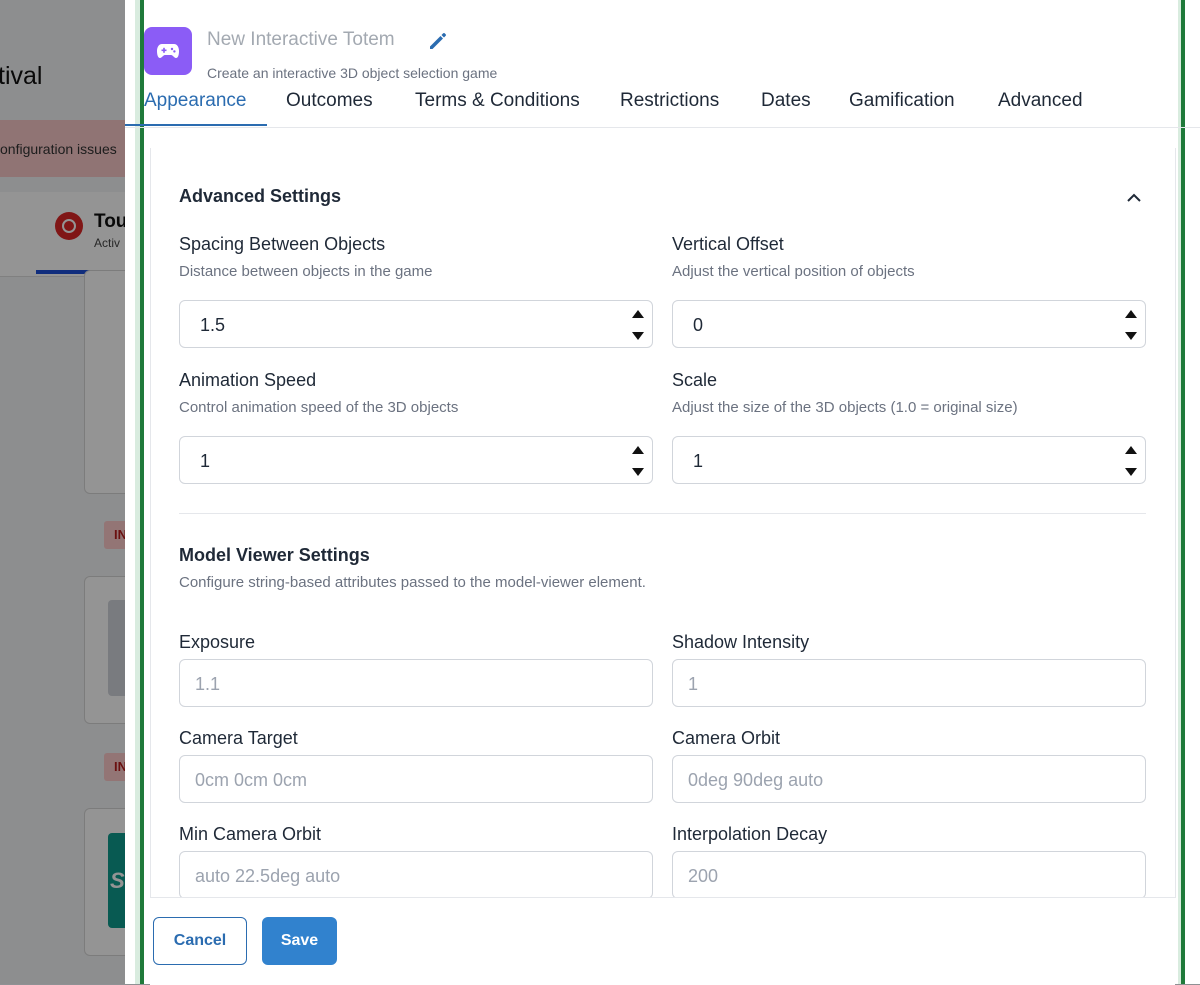  Describe the element at coordinates (728, 244) in the screenshot. I see `vertical-offset-label: Vertical Offset` at that location.